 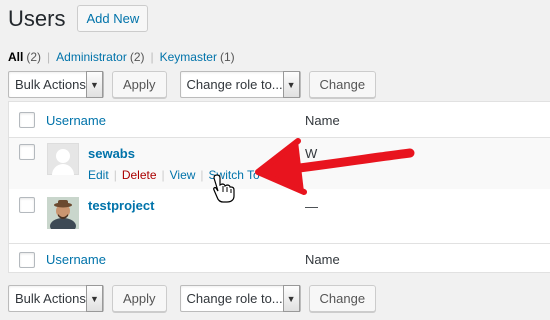 I want to click on filter-keymaster-count: (1), so click(x=227, y=57).